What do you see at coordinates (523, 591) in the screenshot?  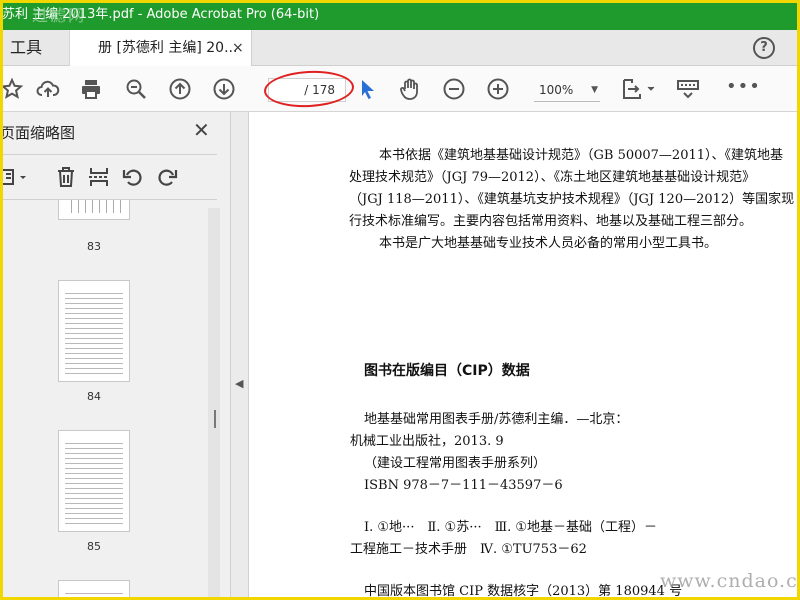 I see `cip-line: 中国版本图书馆 CIP 数据核字（2013）第 180944 号` at bounding box center [523, 591].